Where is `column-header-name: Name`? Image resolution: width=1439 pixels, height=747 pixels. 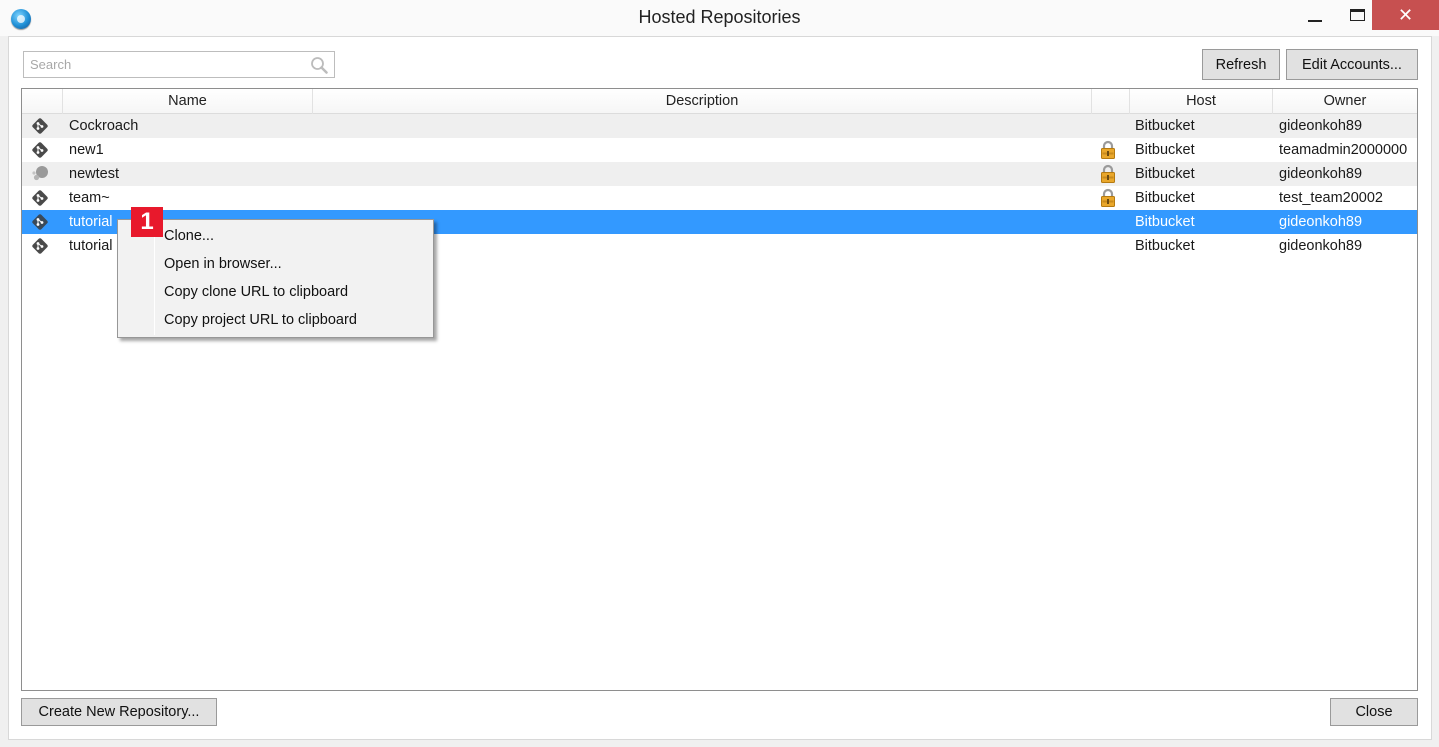
column-header-name: Name is located at coordinates (188, 101).